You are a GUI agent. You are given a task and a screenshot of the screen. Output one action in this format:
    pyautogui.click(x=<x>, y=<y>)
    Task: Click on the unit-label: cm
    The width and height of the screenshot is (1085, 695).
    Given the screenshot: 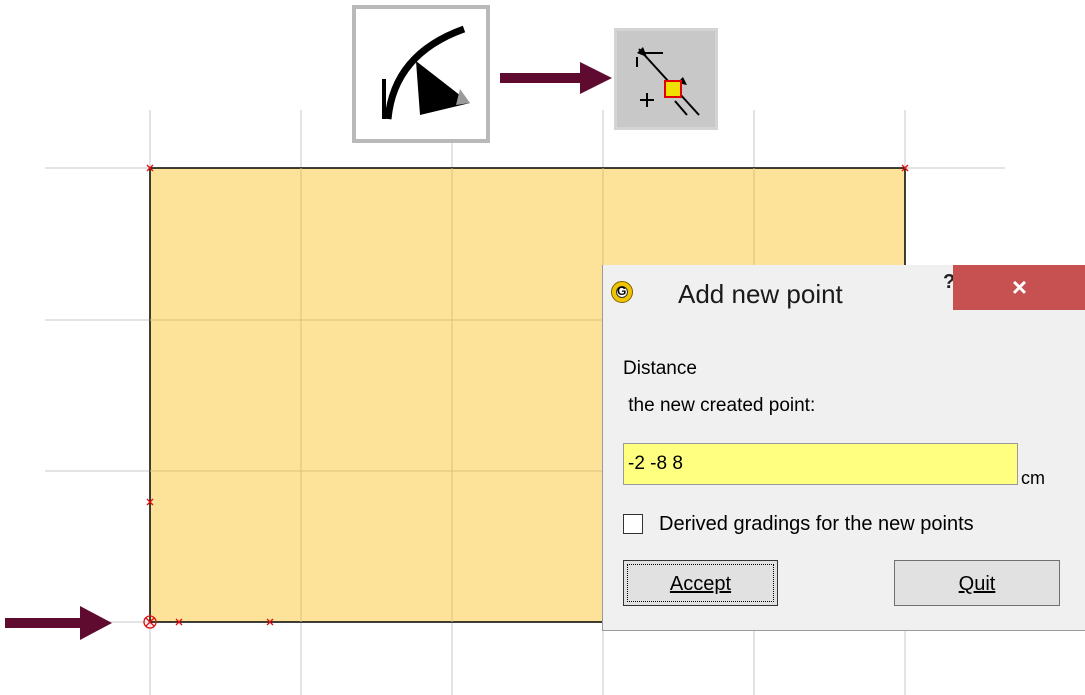 What is the action you would take?
    pyautogui.click(x=1033, y=478)
    